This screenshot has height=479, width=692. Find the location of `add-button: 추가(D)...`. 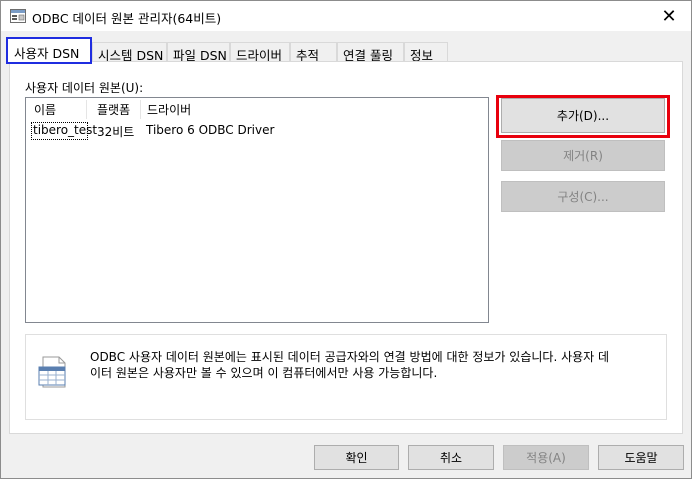

add-button: 추가(D)... is located at coordinates (583, 115).